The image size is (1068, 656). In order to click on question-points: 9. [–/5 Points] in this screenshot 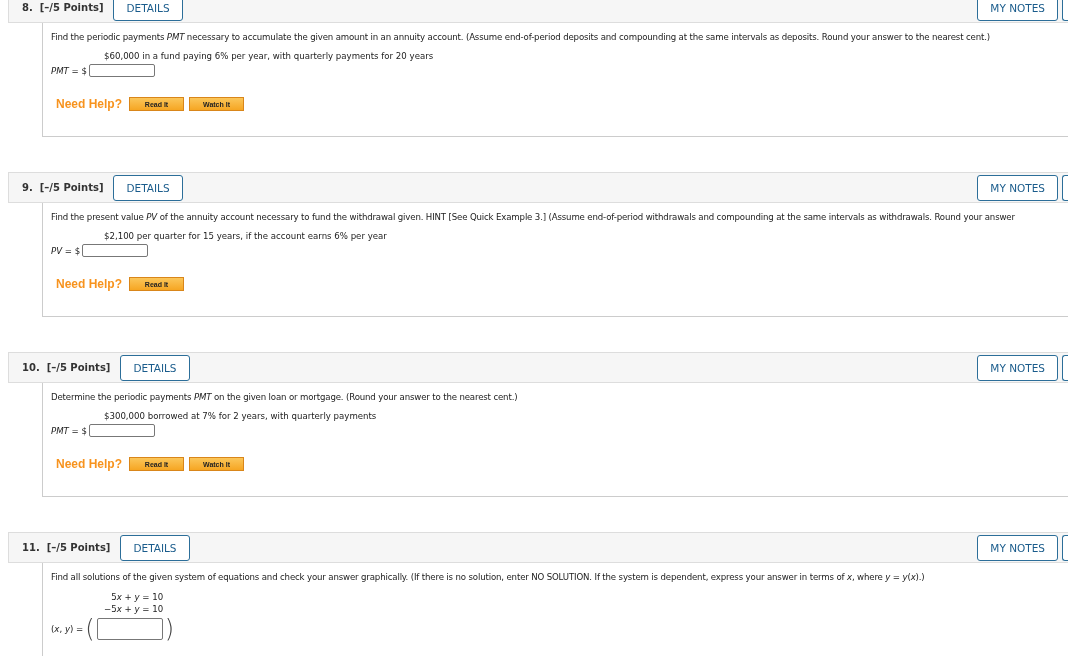, I will do `click(63, 187)`.